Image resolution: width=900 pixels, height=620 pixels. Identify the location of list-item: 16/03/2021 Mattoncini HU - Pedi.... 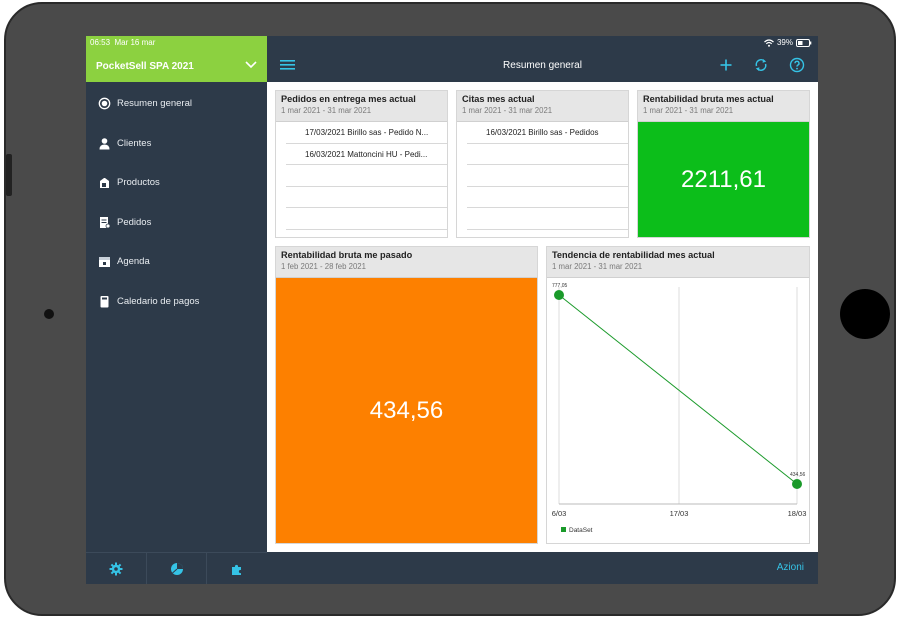
(366, 154).